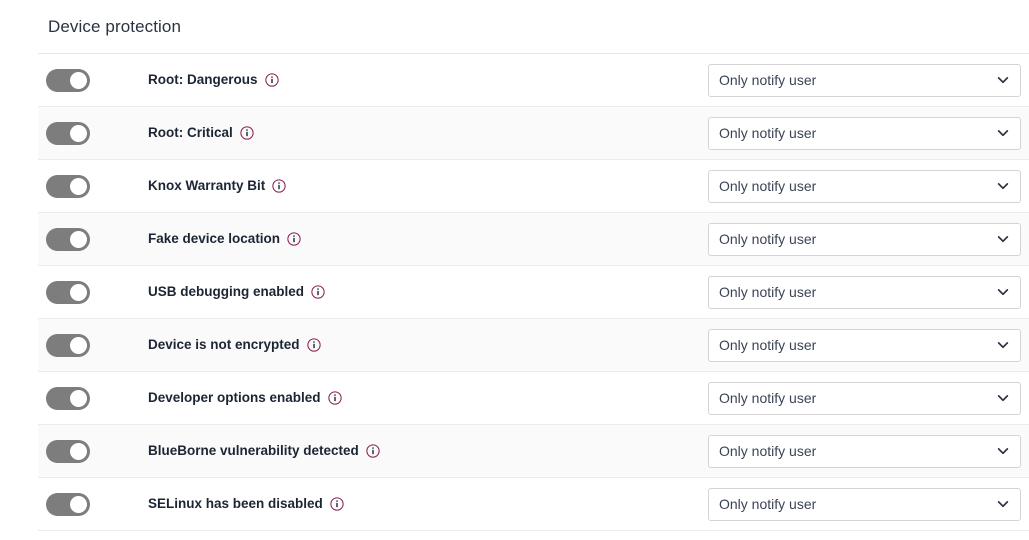 This screenshot has width=1029, height=540. Describe the element at coordinates (428, 80) in the screenshot. I see `label-cell: Root: Dangerous` at that location.